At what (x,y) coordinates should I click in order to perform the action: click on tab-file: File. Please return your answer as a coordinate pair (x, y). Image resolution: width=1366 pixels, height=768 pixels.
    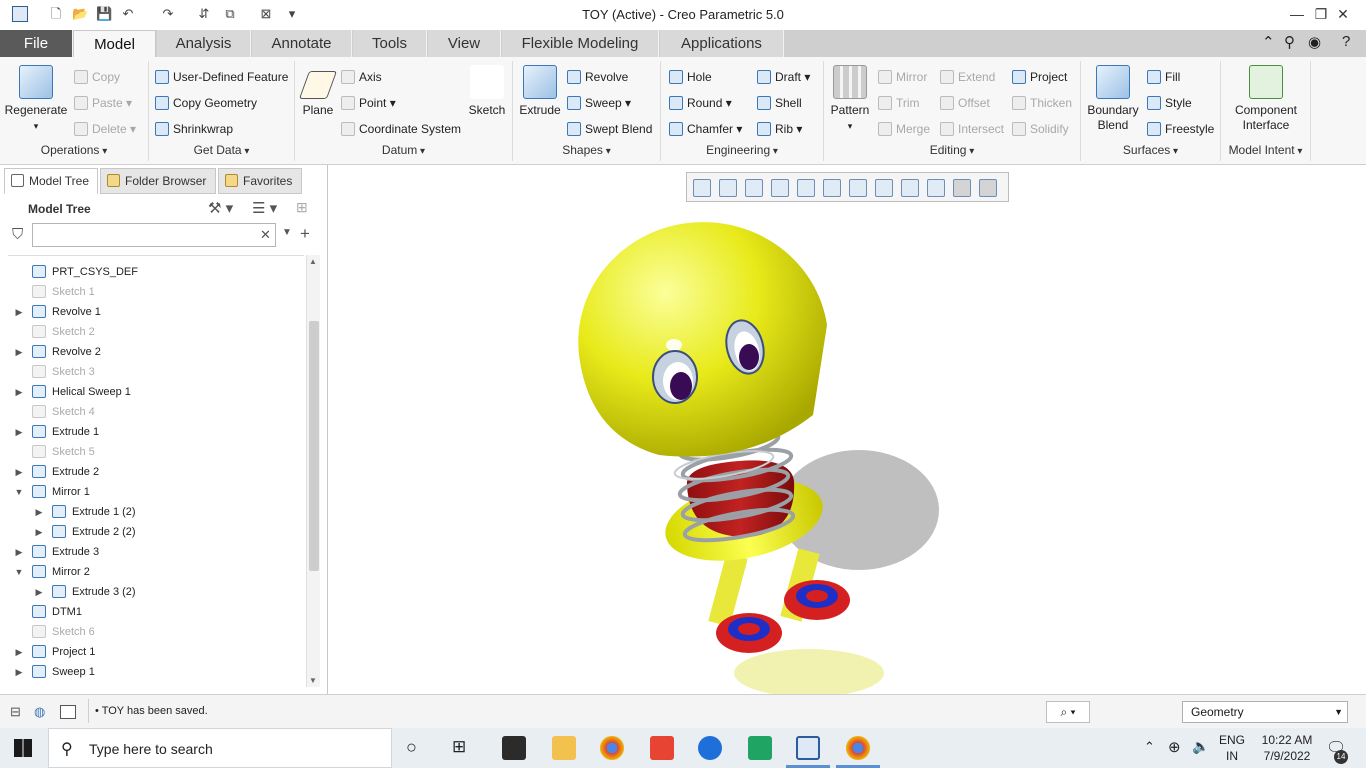
    Looking at the image, I should click on (36, 44).